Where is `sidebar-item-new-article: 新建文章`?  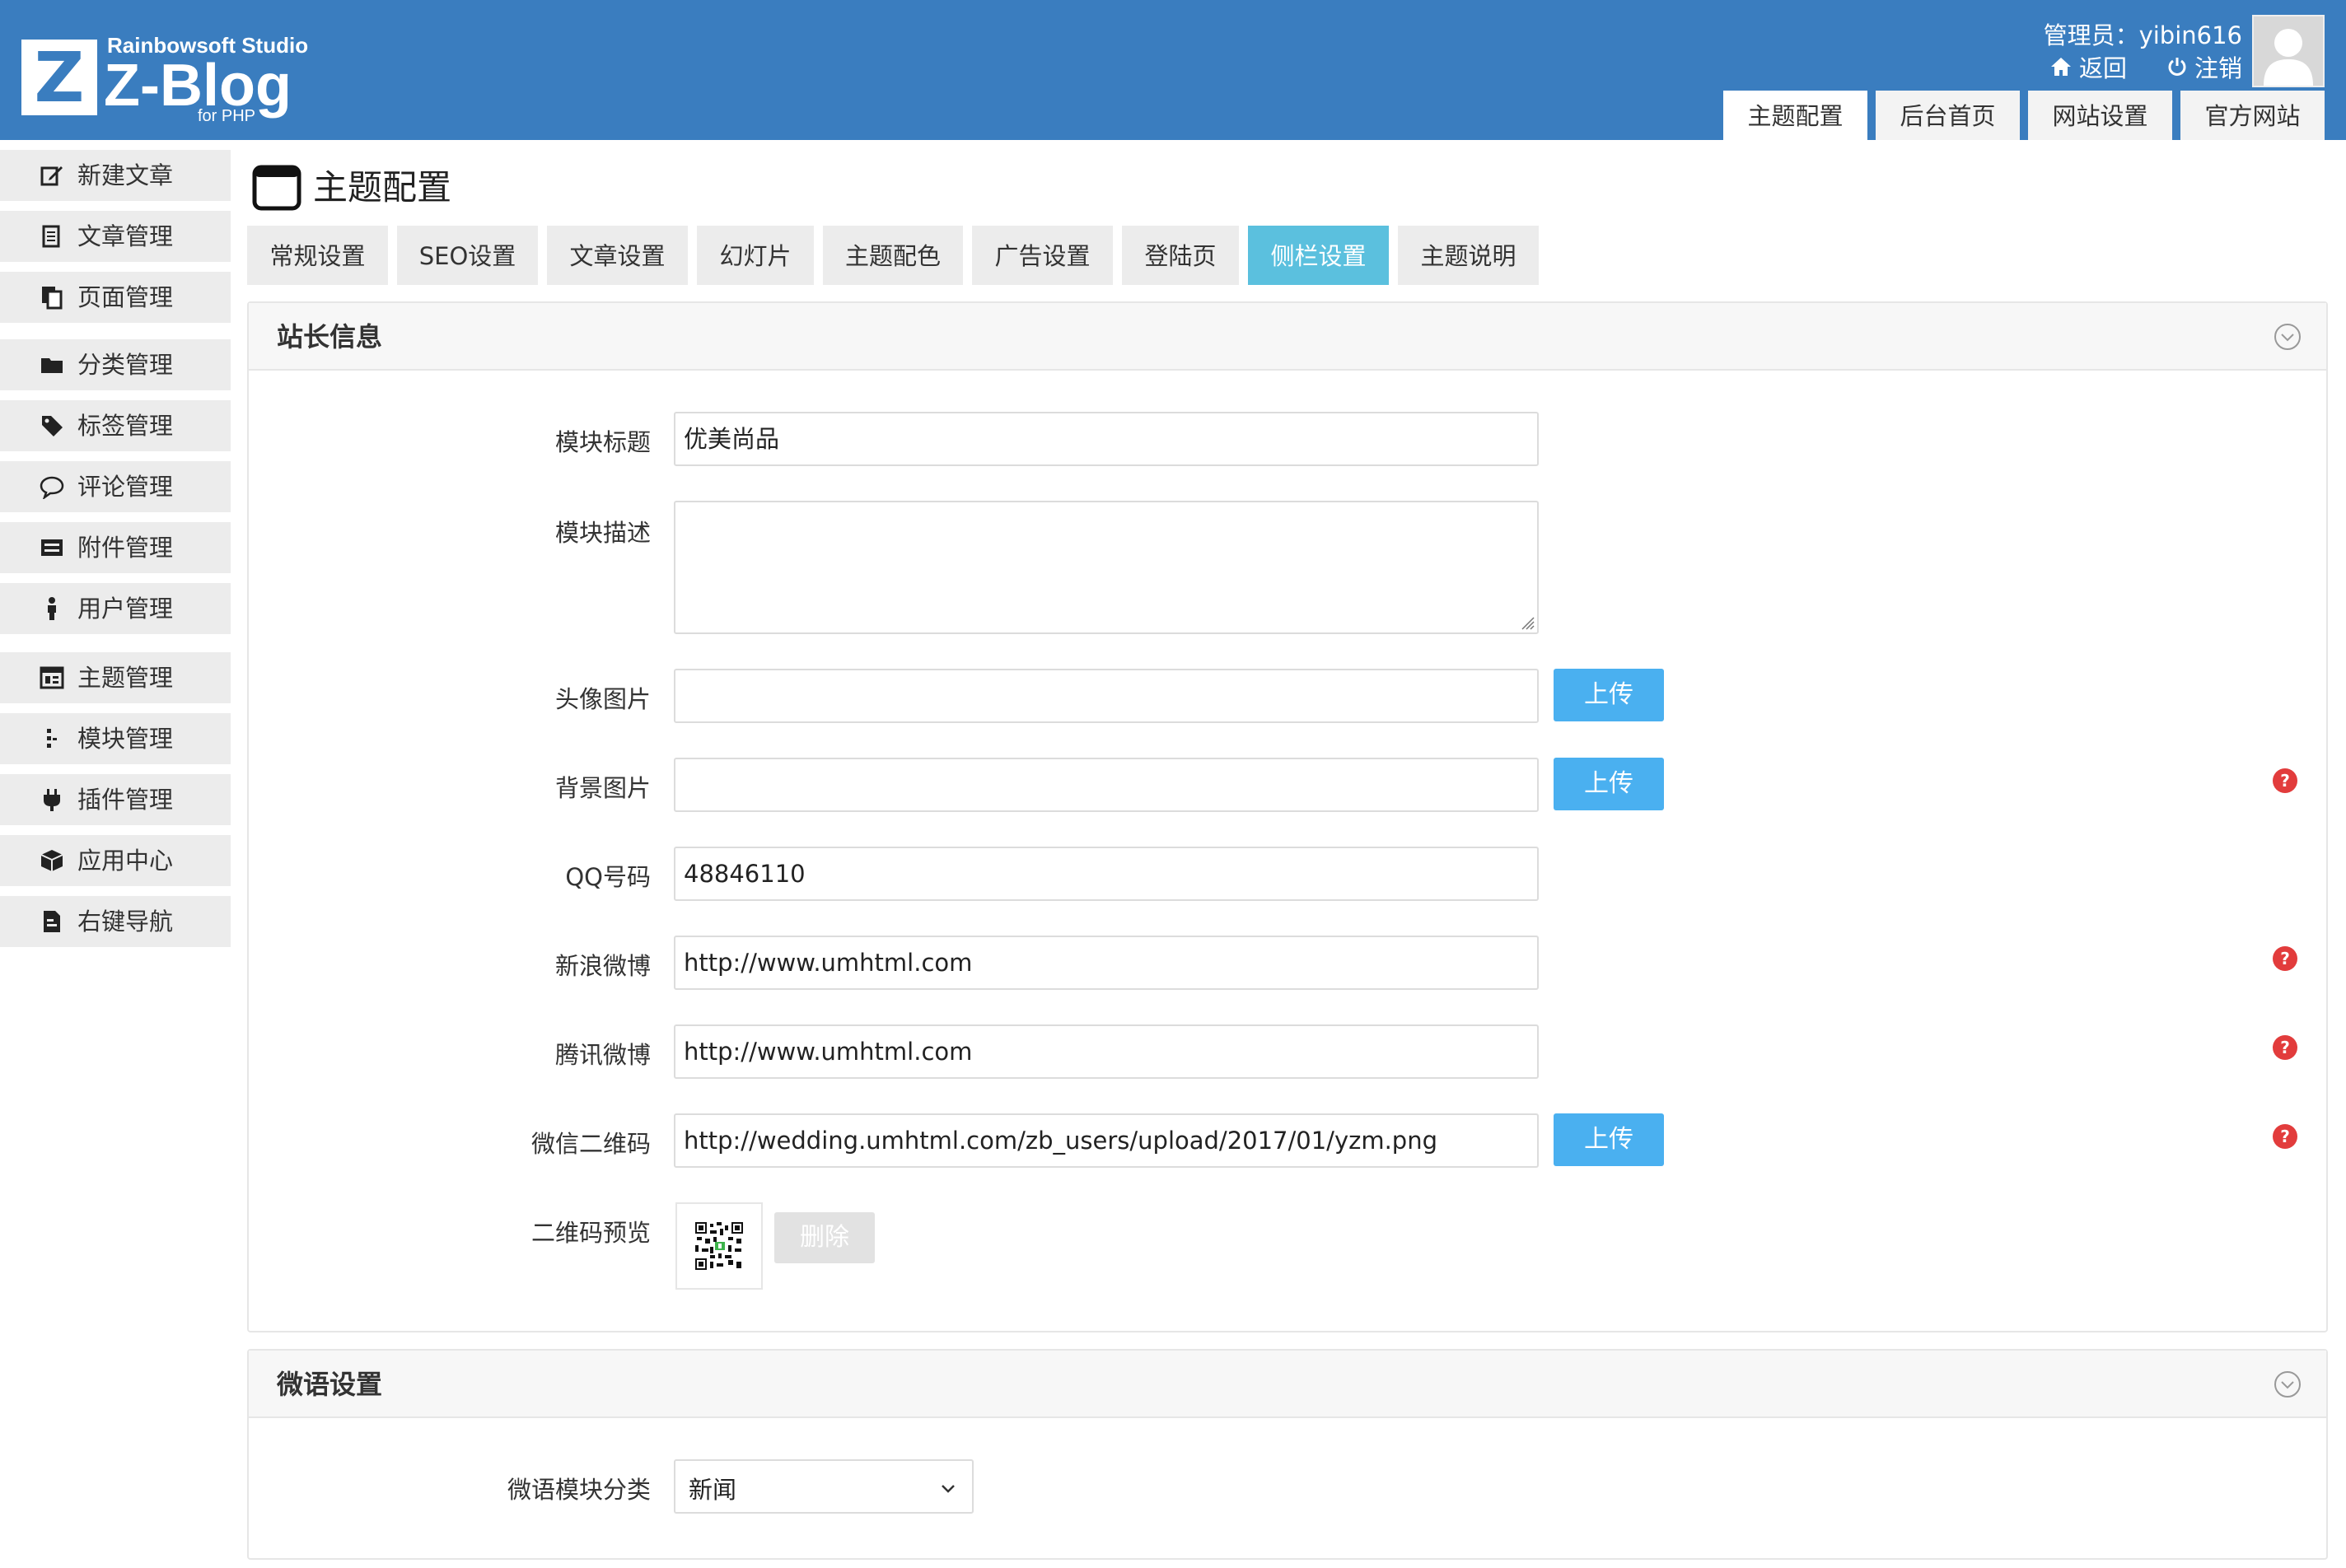
sidebar-item-new-article: 新建文章 is located at coordinates (115, 175).